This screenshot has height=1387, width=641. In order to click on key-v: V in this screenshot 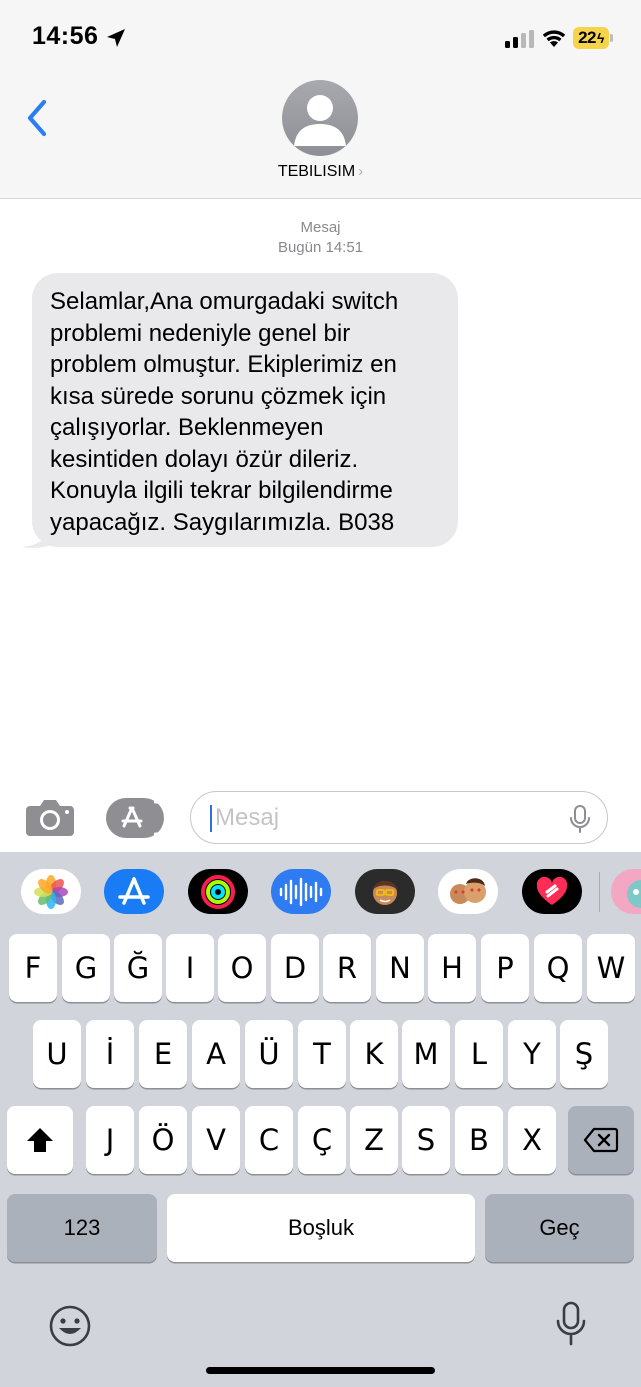, I will do `click(216, 1140)`.